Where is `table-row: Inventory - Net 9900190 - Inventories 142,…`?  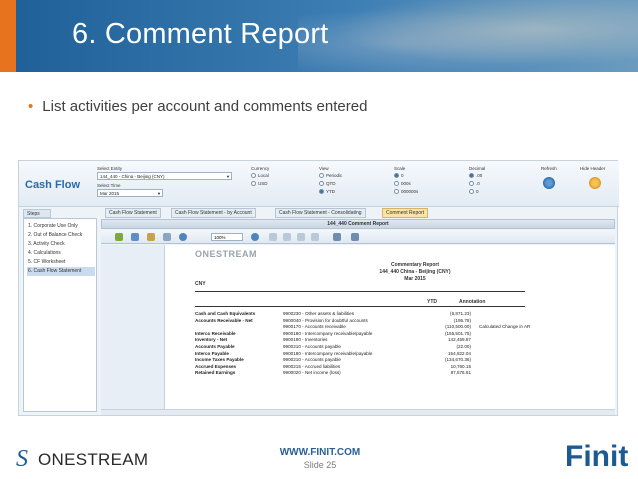
table-row: Inventory - Net 9900190 - Inventories 142,… is located at coordinates (375, 340).